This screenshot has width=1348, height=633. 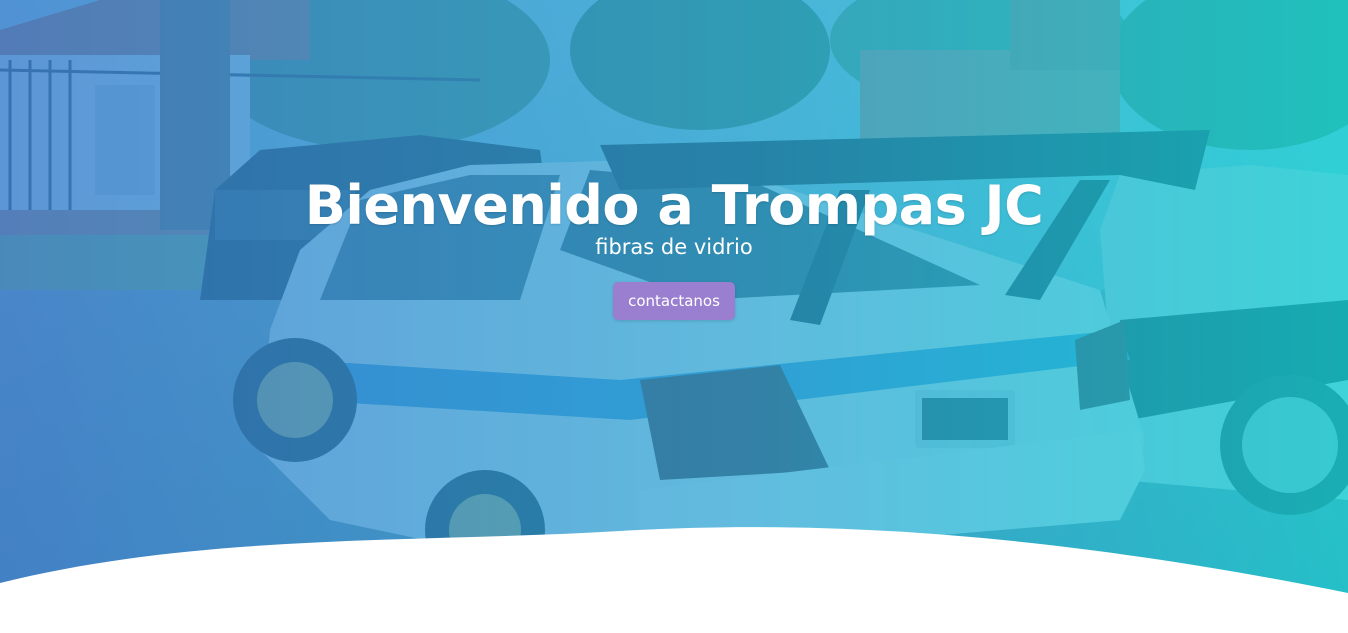 I want to click on hero-subtitle: fibras de vidrio, so click(x=674, y=247).